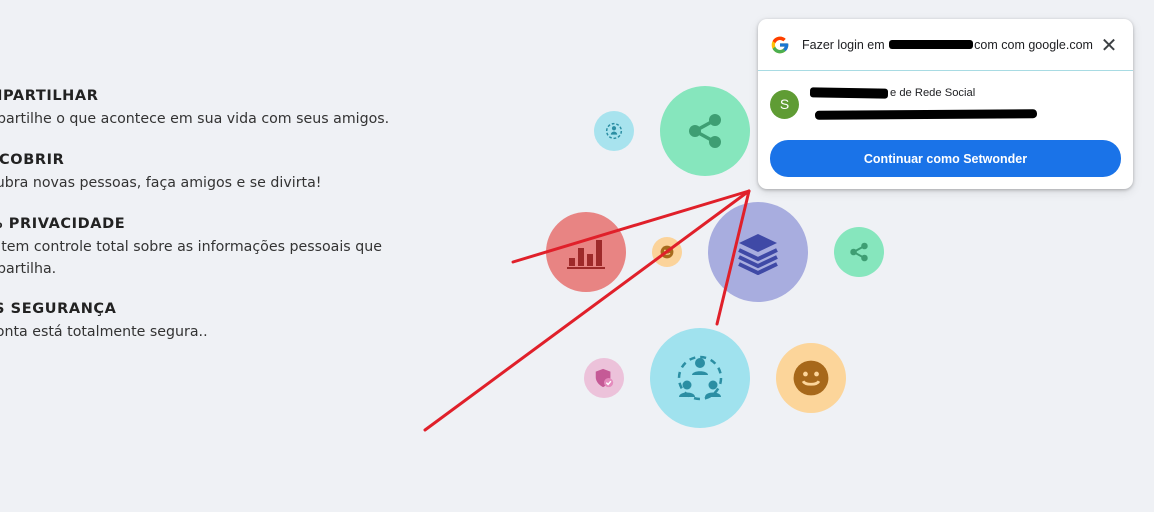 The height and width of the screenshot is (512, 1154). What do you see at coordinates (843, 45) in the screenshot?
I see `popup-title-prefix: Fazer login em` at bounding box center [843, 45].